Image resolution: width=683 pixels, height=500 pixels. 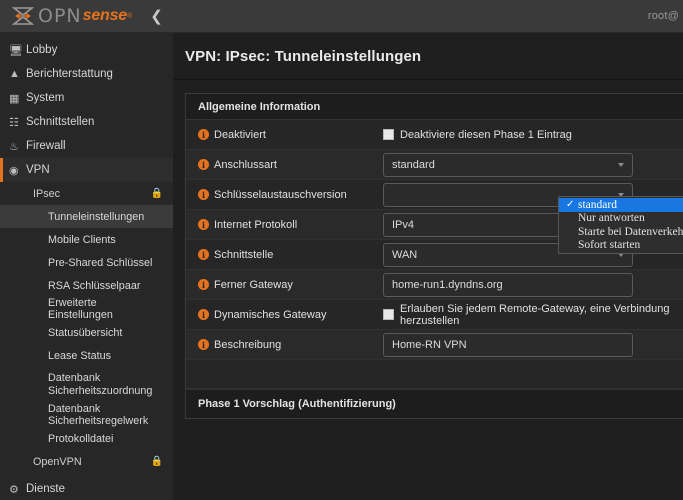 I want to click on field-control: standard, so click(x=533, y=164).